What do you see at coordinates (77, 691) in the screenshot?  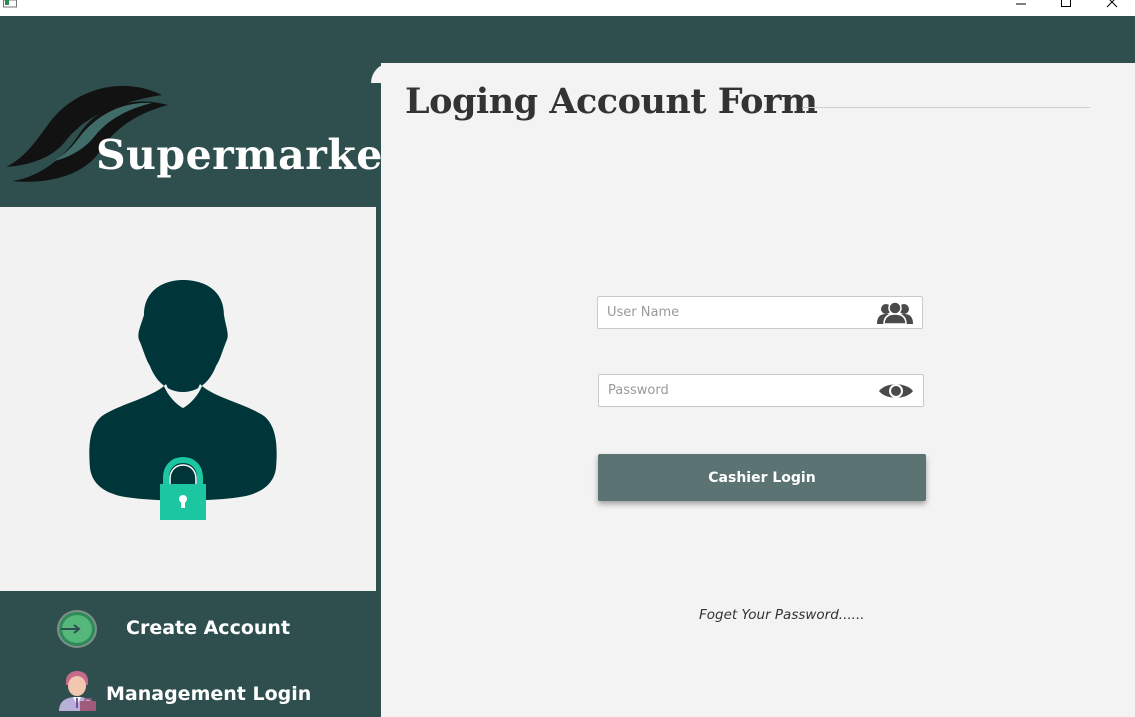 I see `manager-icon` at bounding box center [77, 691].